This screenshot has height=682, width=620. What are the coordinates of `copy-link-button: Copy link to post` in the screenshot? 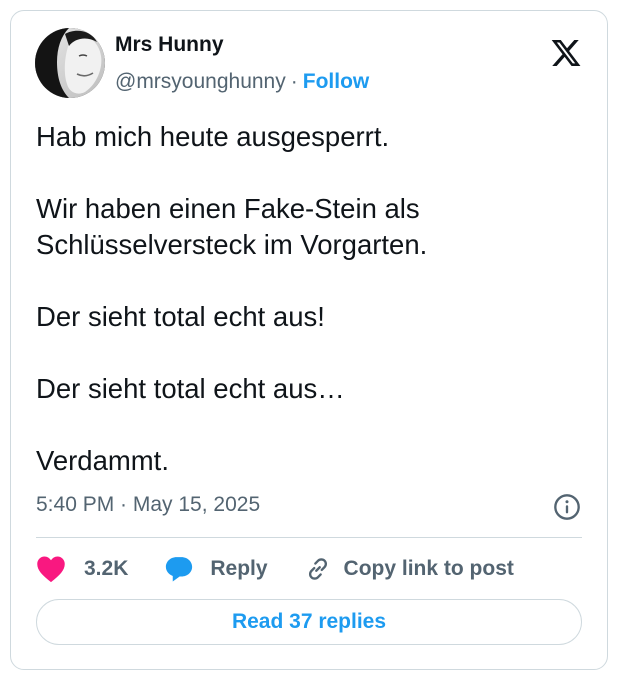 It's located at (409, 569).